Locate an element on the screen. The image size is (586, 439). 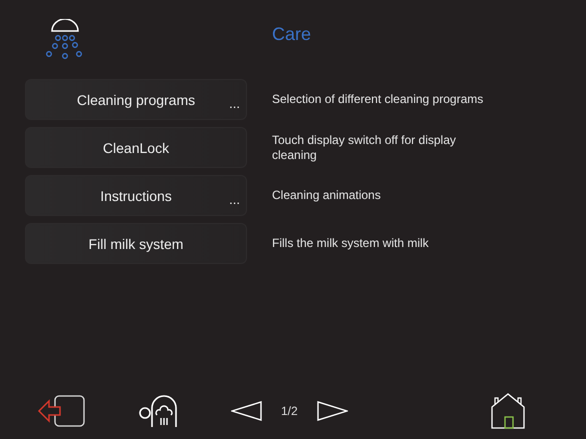
home-icon is located at coordinates (507, 411).